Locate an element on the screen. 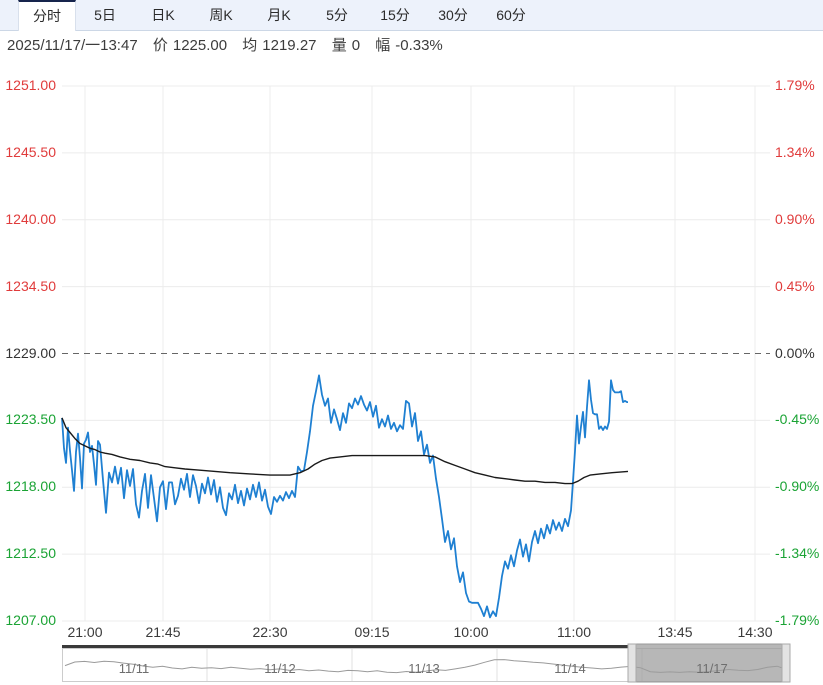 This screenshot has height=685, width=823. time-axis: 21:00 21:45 22:30 09:15 10:00 11:00 13:45 14:30 is located at coordinates (411, 634).